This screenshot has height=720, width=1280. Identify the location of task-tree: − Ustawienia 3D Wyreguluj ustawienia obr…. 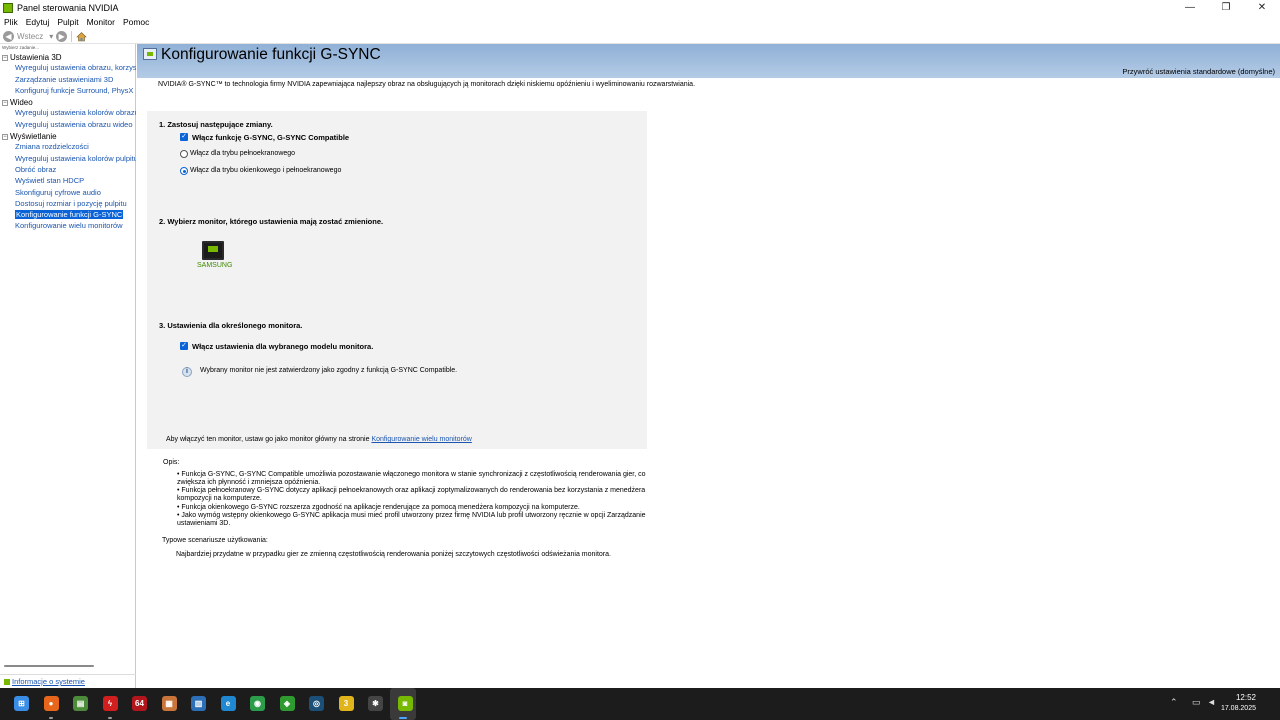
(68, 142).